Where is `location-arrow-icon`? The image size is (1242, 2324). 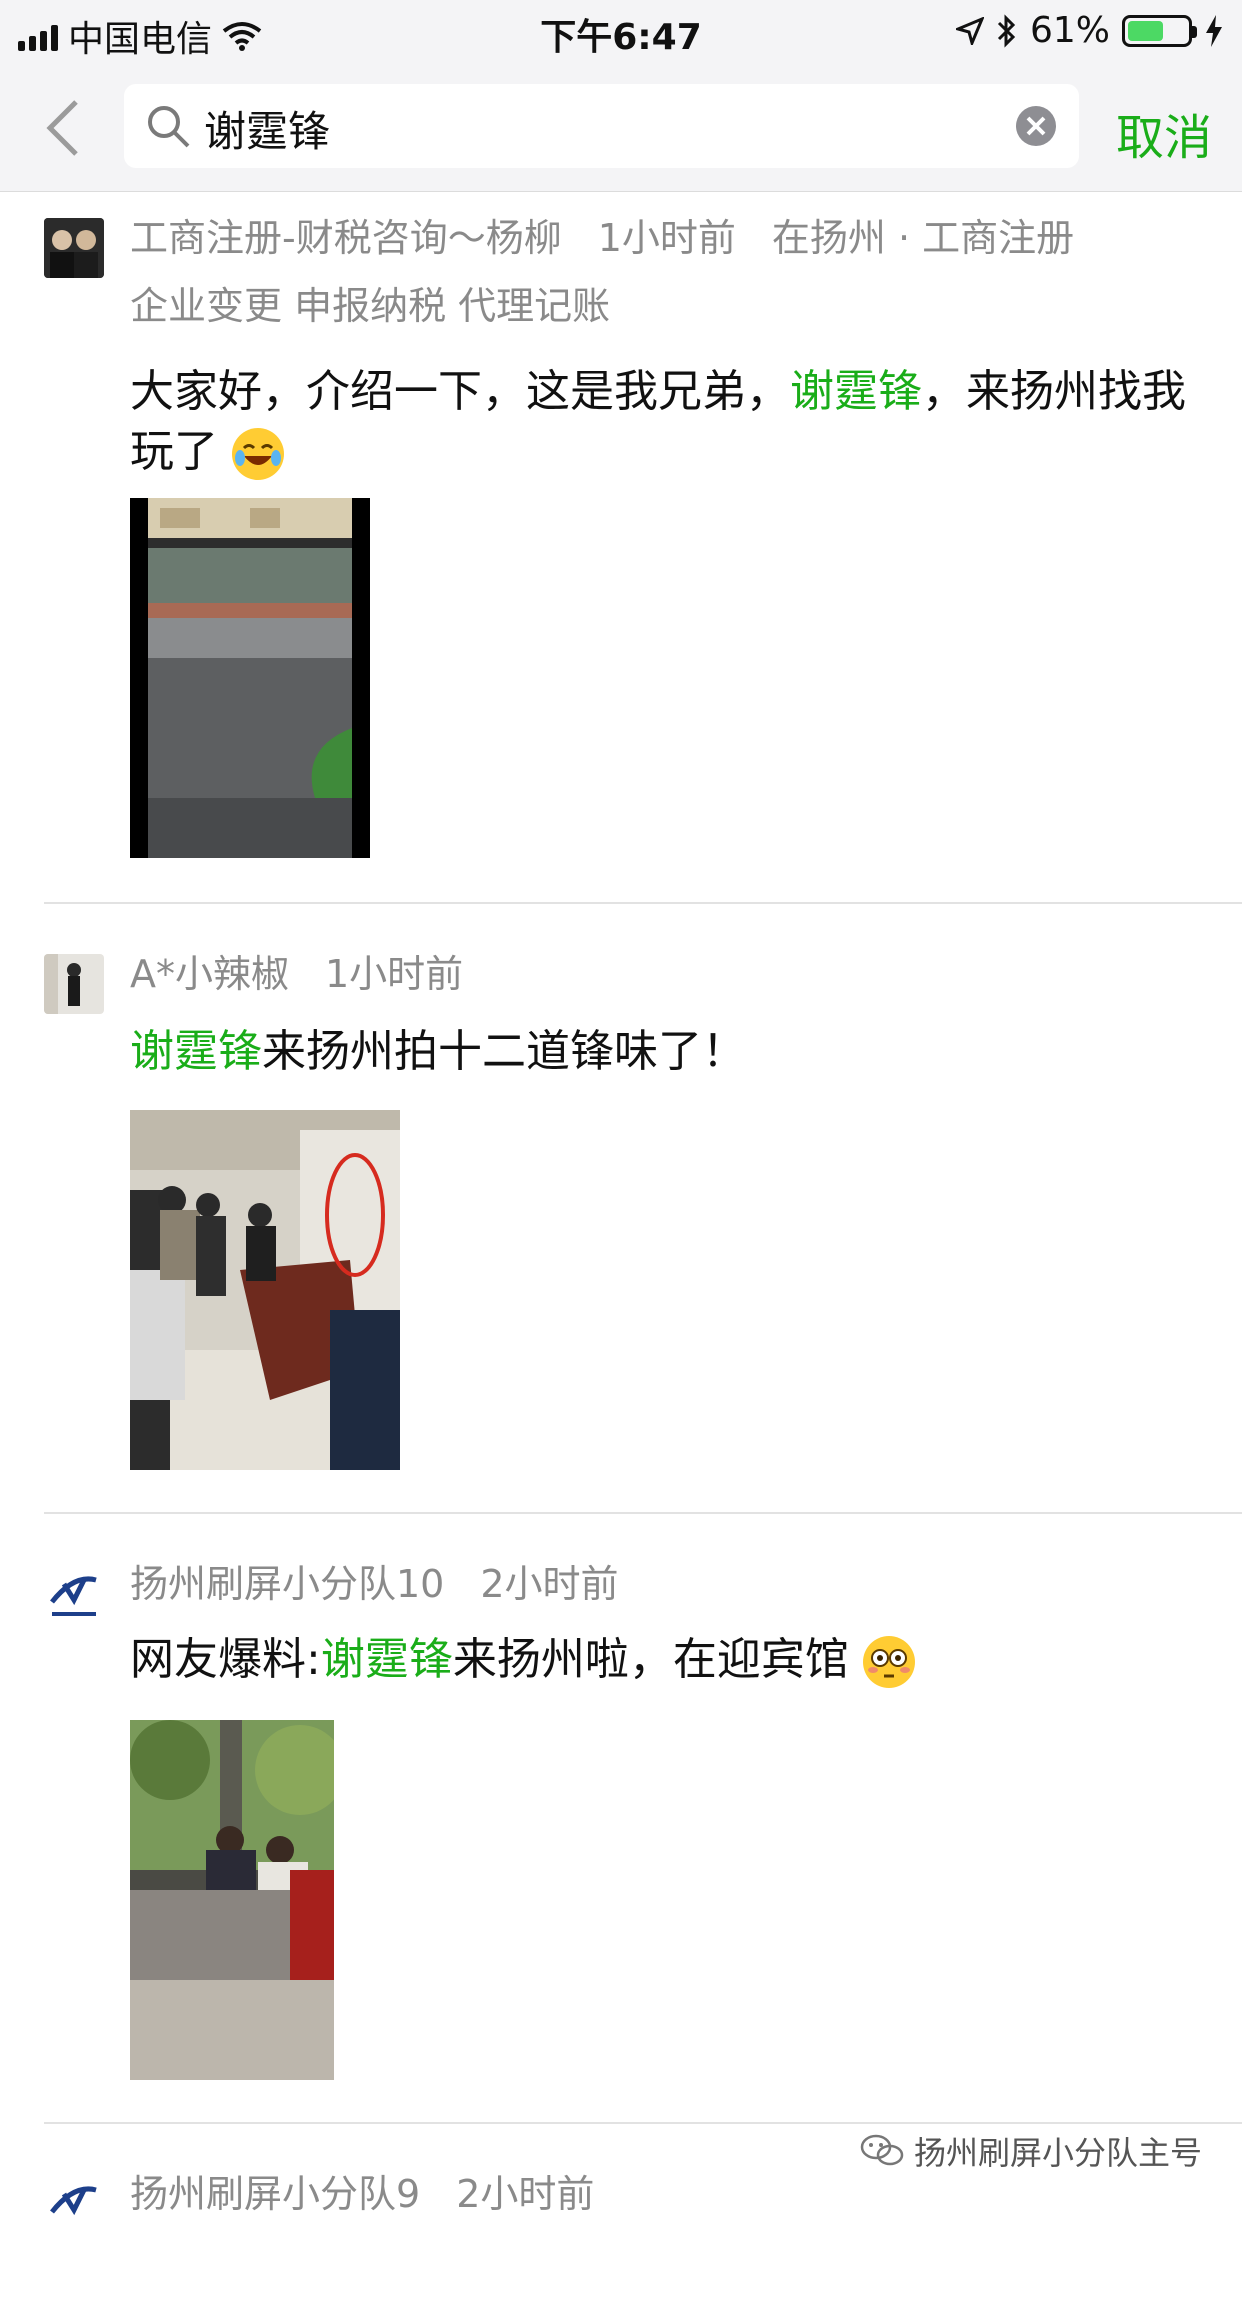 location-arrow-icon is located at coordinates (969, 30).